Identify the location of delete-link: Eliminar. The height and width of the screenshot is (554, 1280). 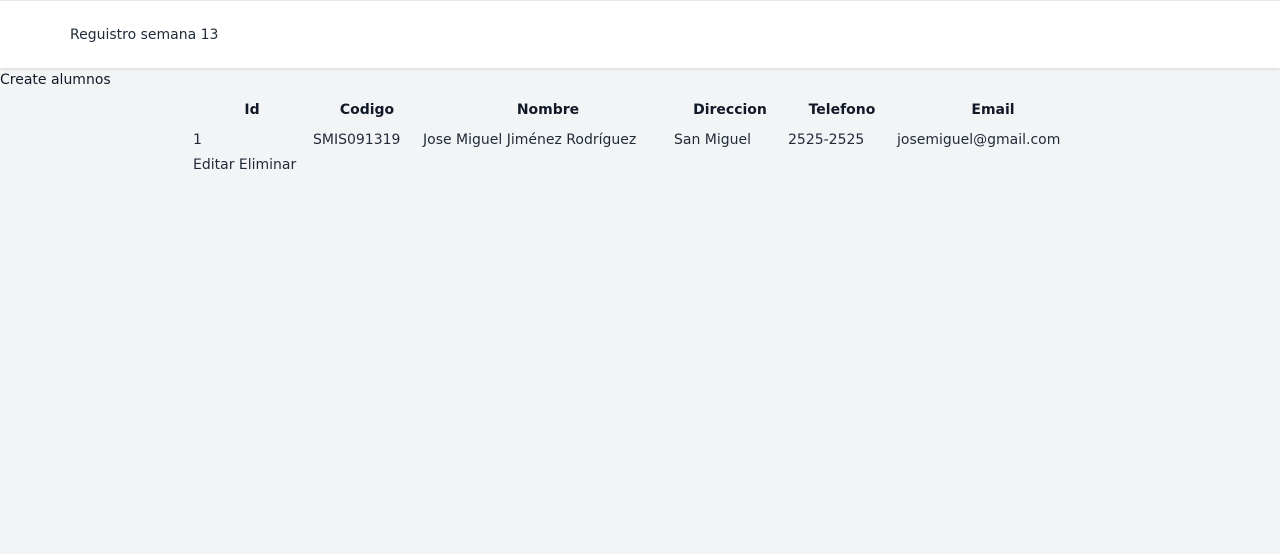
(267, 165).